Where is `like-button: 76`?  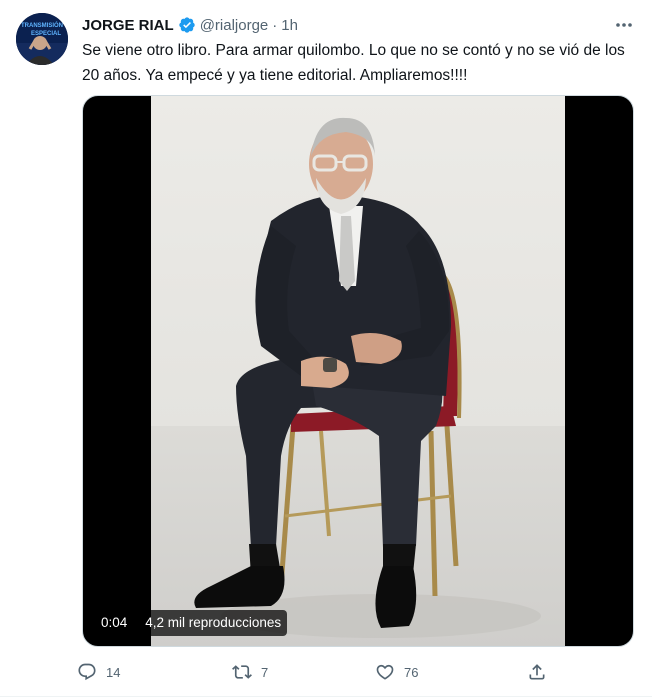
like-button: 76 is located at coordinates (393, 672).